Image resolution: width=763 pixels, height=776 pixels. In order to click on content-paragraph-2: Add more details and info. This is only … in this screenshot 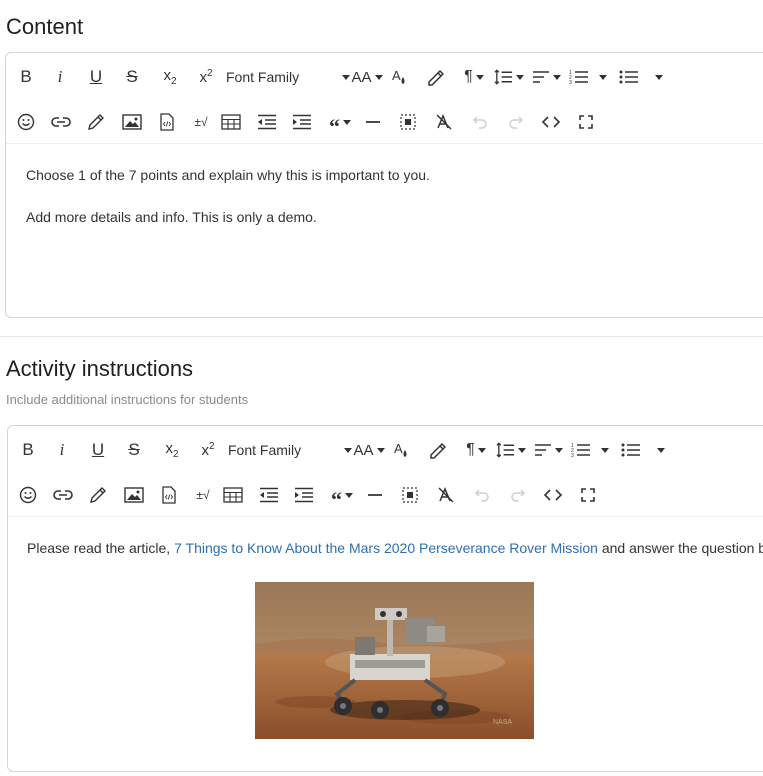, I will do `click(171, 217)`.